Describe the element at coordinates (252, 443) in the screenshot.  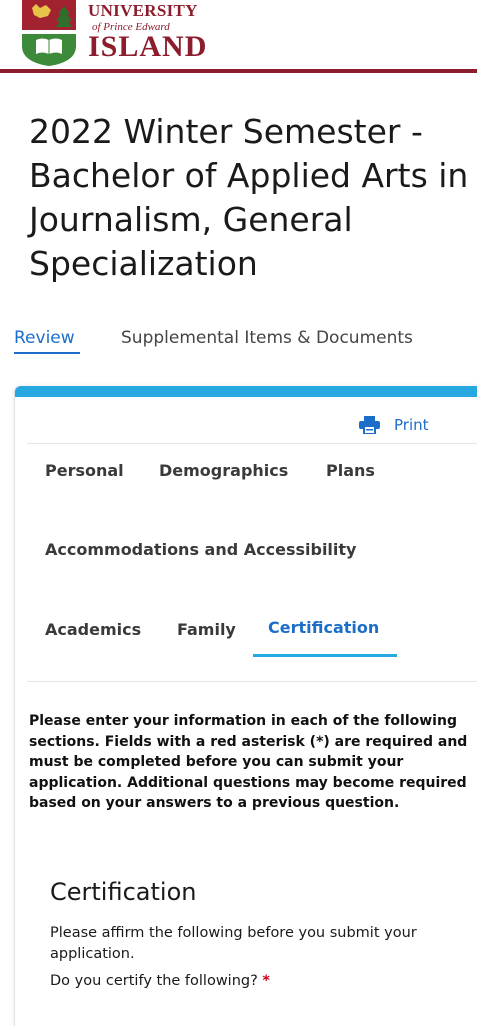
I see `toolbar-divider` at that location.